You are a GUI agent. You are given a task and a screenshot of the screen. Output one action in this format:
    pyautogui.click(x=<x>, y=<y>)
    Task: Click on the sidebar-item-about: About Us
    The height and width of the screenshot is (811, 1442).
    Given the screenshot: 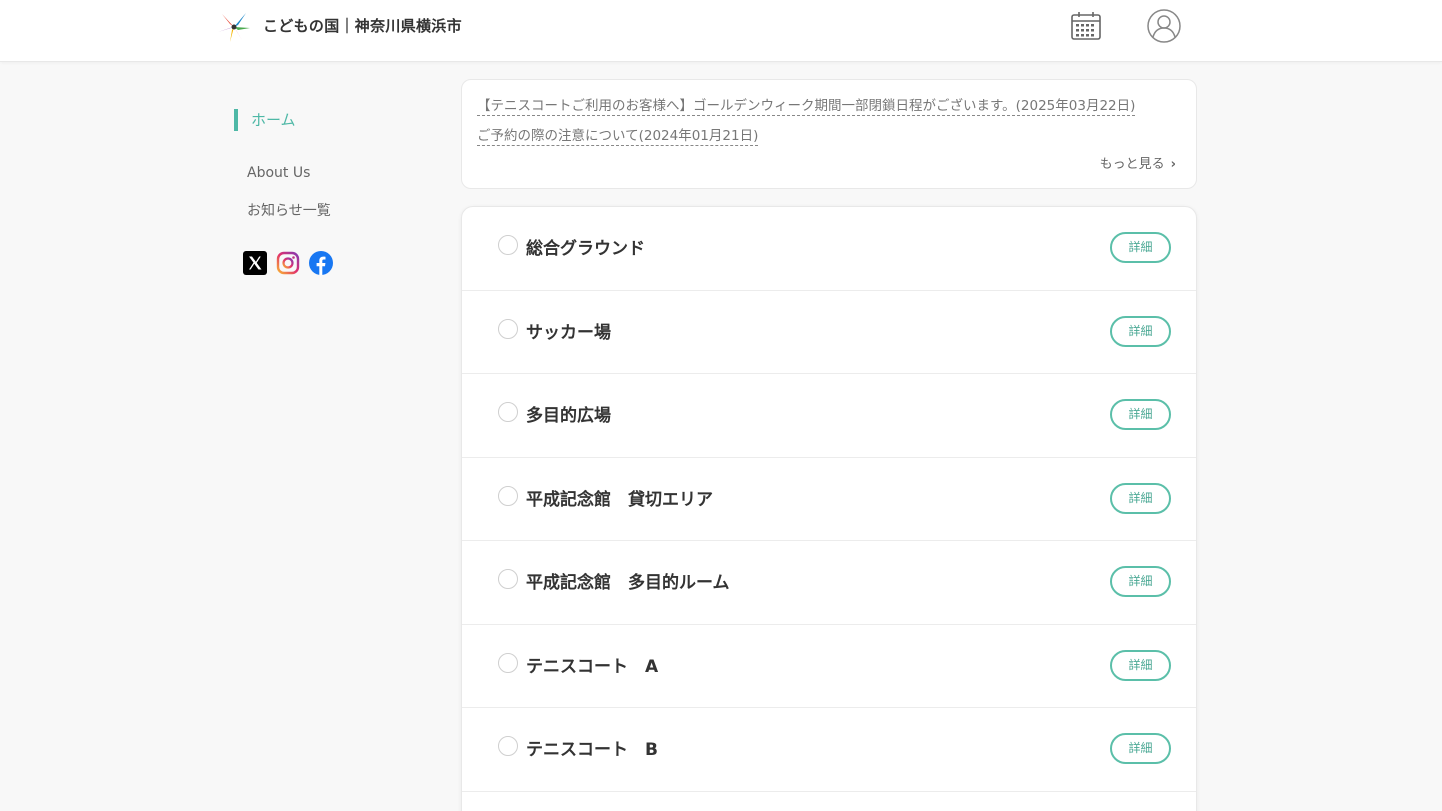 What is the action you would take?
    pyautogui.click(x=278, y=173)
    